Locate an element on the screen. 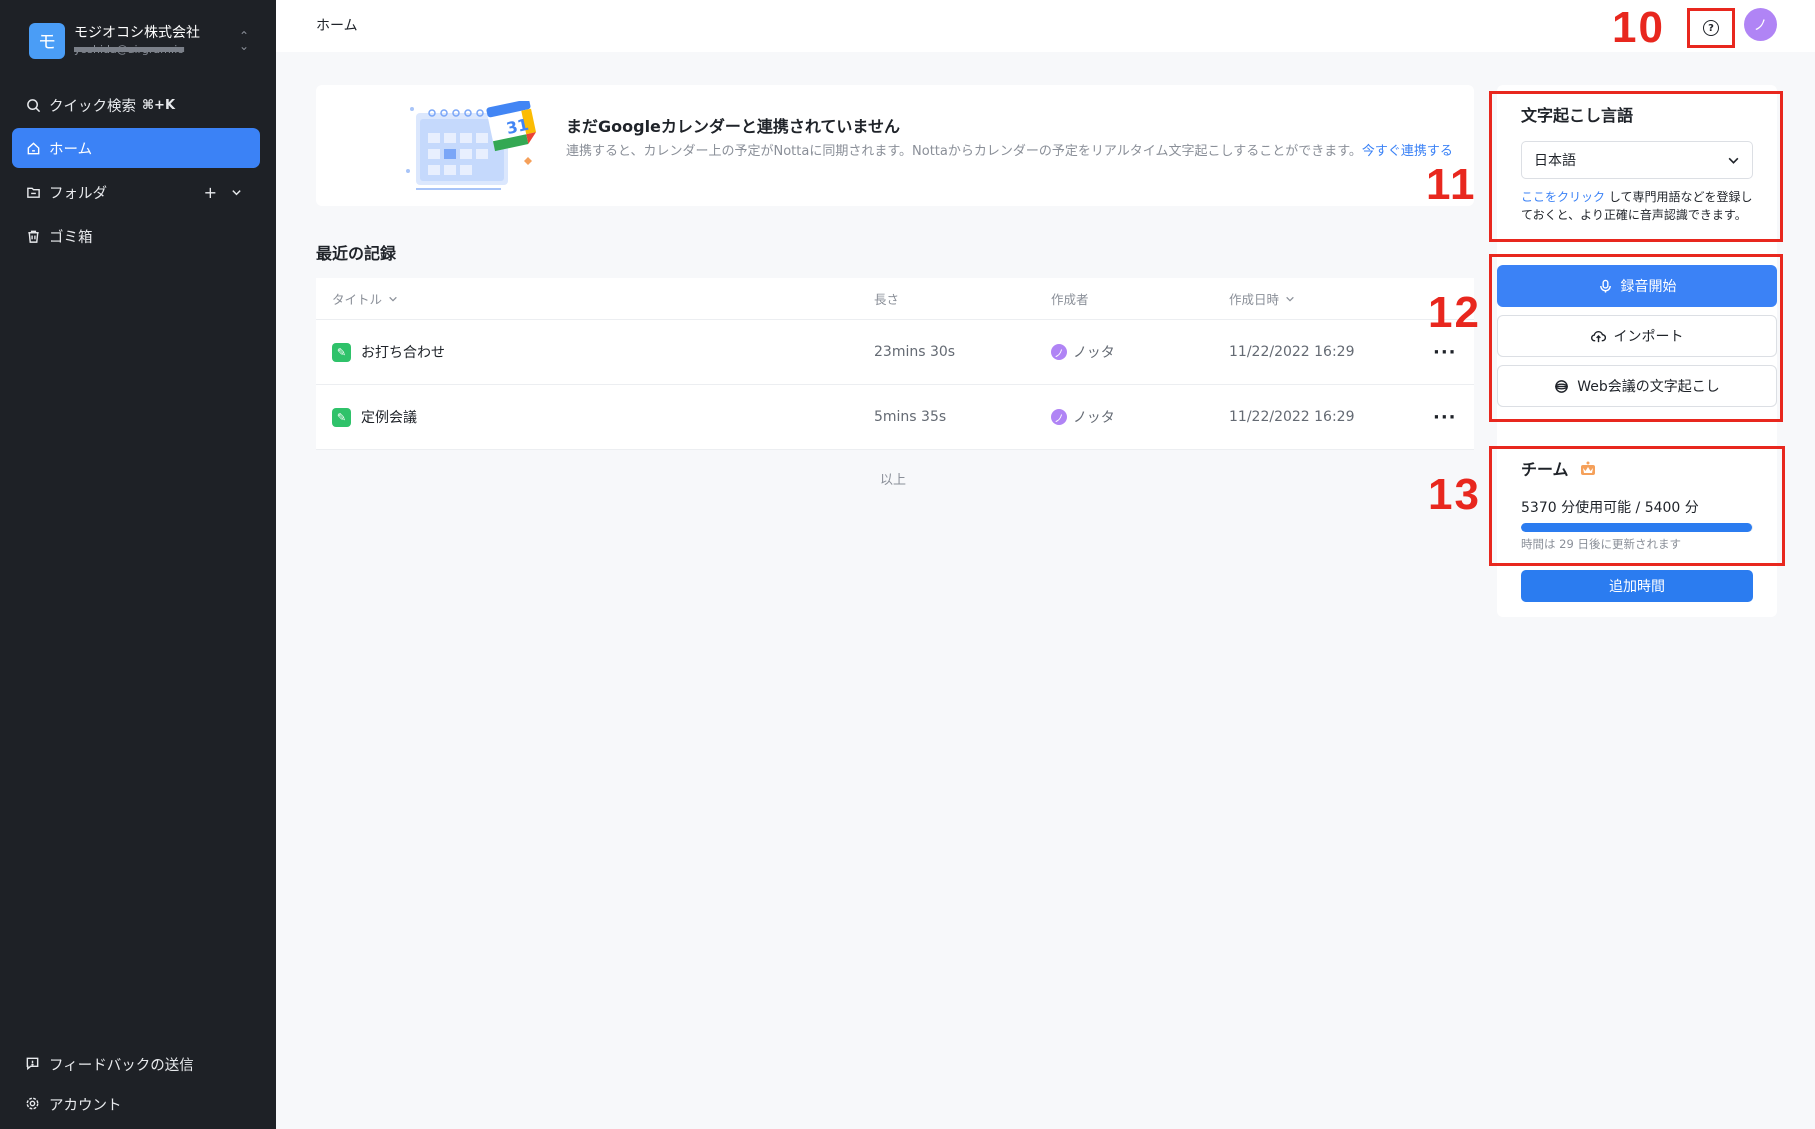  connect-calendar-link: 今すぐ連携する is located at coordinates (1407, 151).